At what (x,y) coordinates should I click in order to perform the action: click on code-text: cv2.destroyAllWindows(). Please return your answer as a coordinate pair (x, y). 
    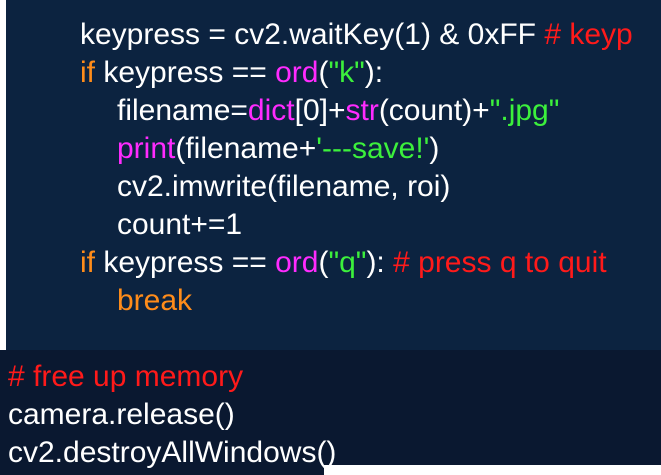
    Looking at the image, I should click on (172, 452).